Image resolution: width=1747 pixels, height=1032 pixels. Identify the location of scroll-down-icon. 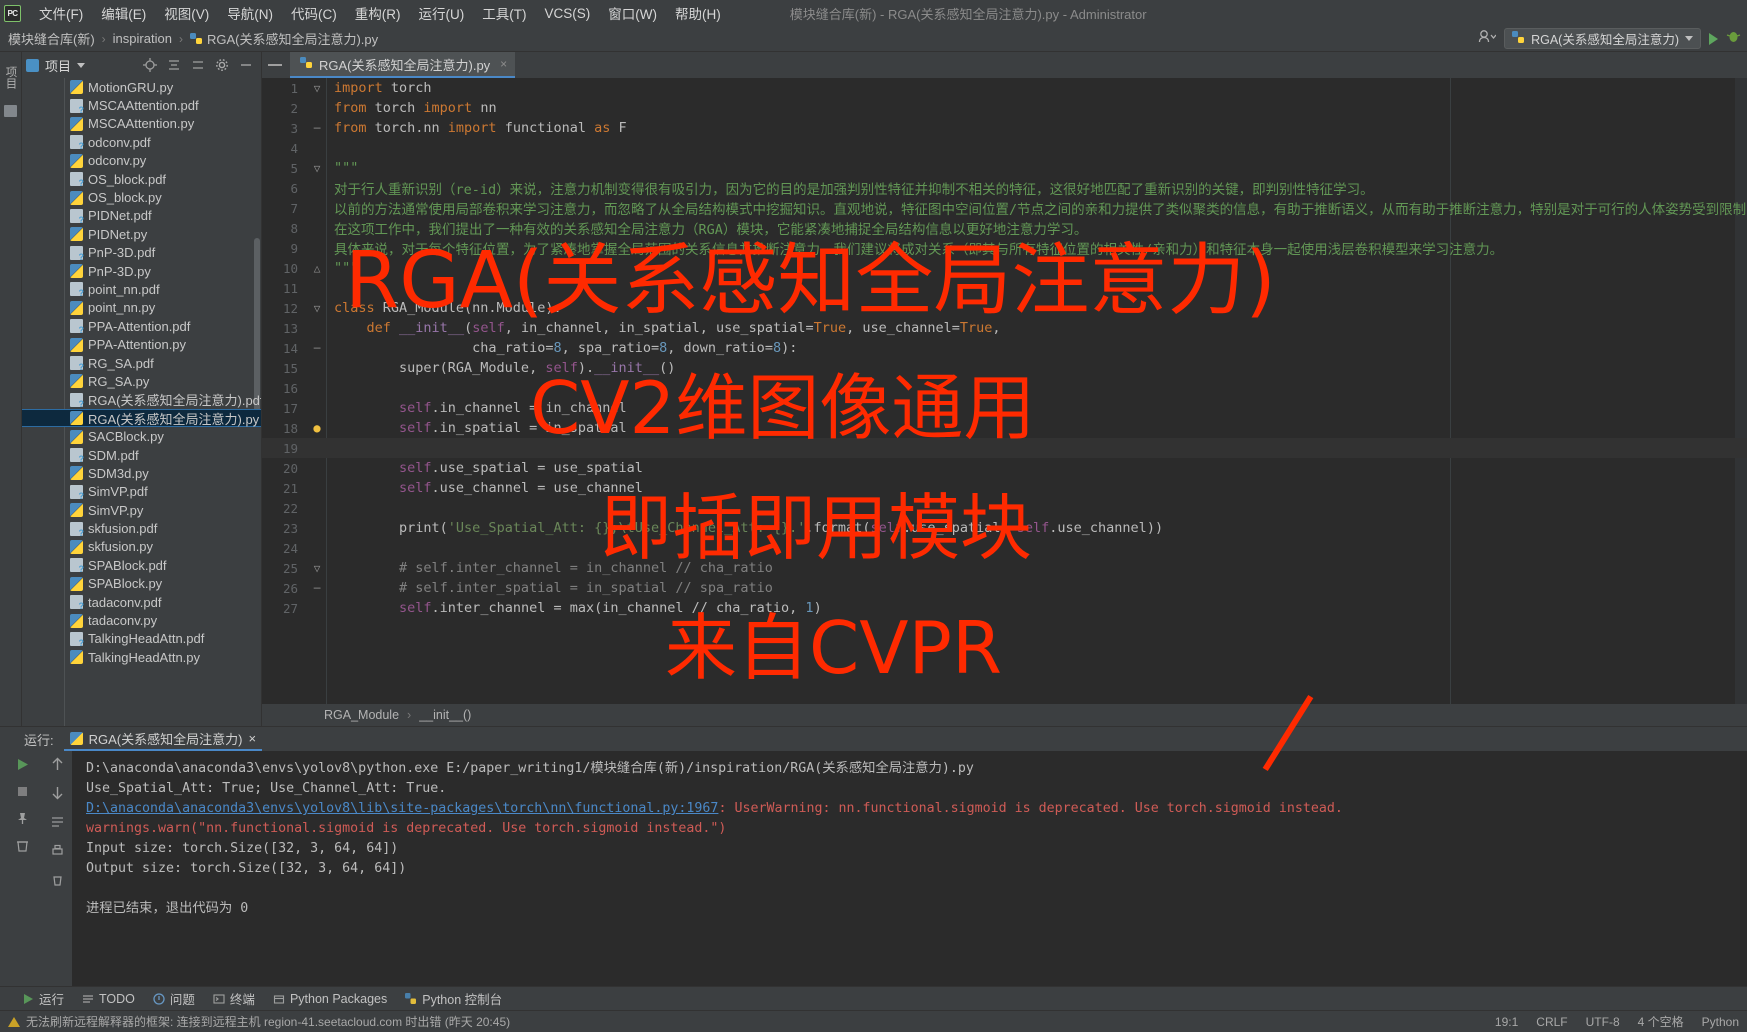
(58, 793).